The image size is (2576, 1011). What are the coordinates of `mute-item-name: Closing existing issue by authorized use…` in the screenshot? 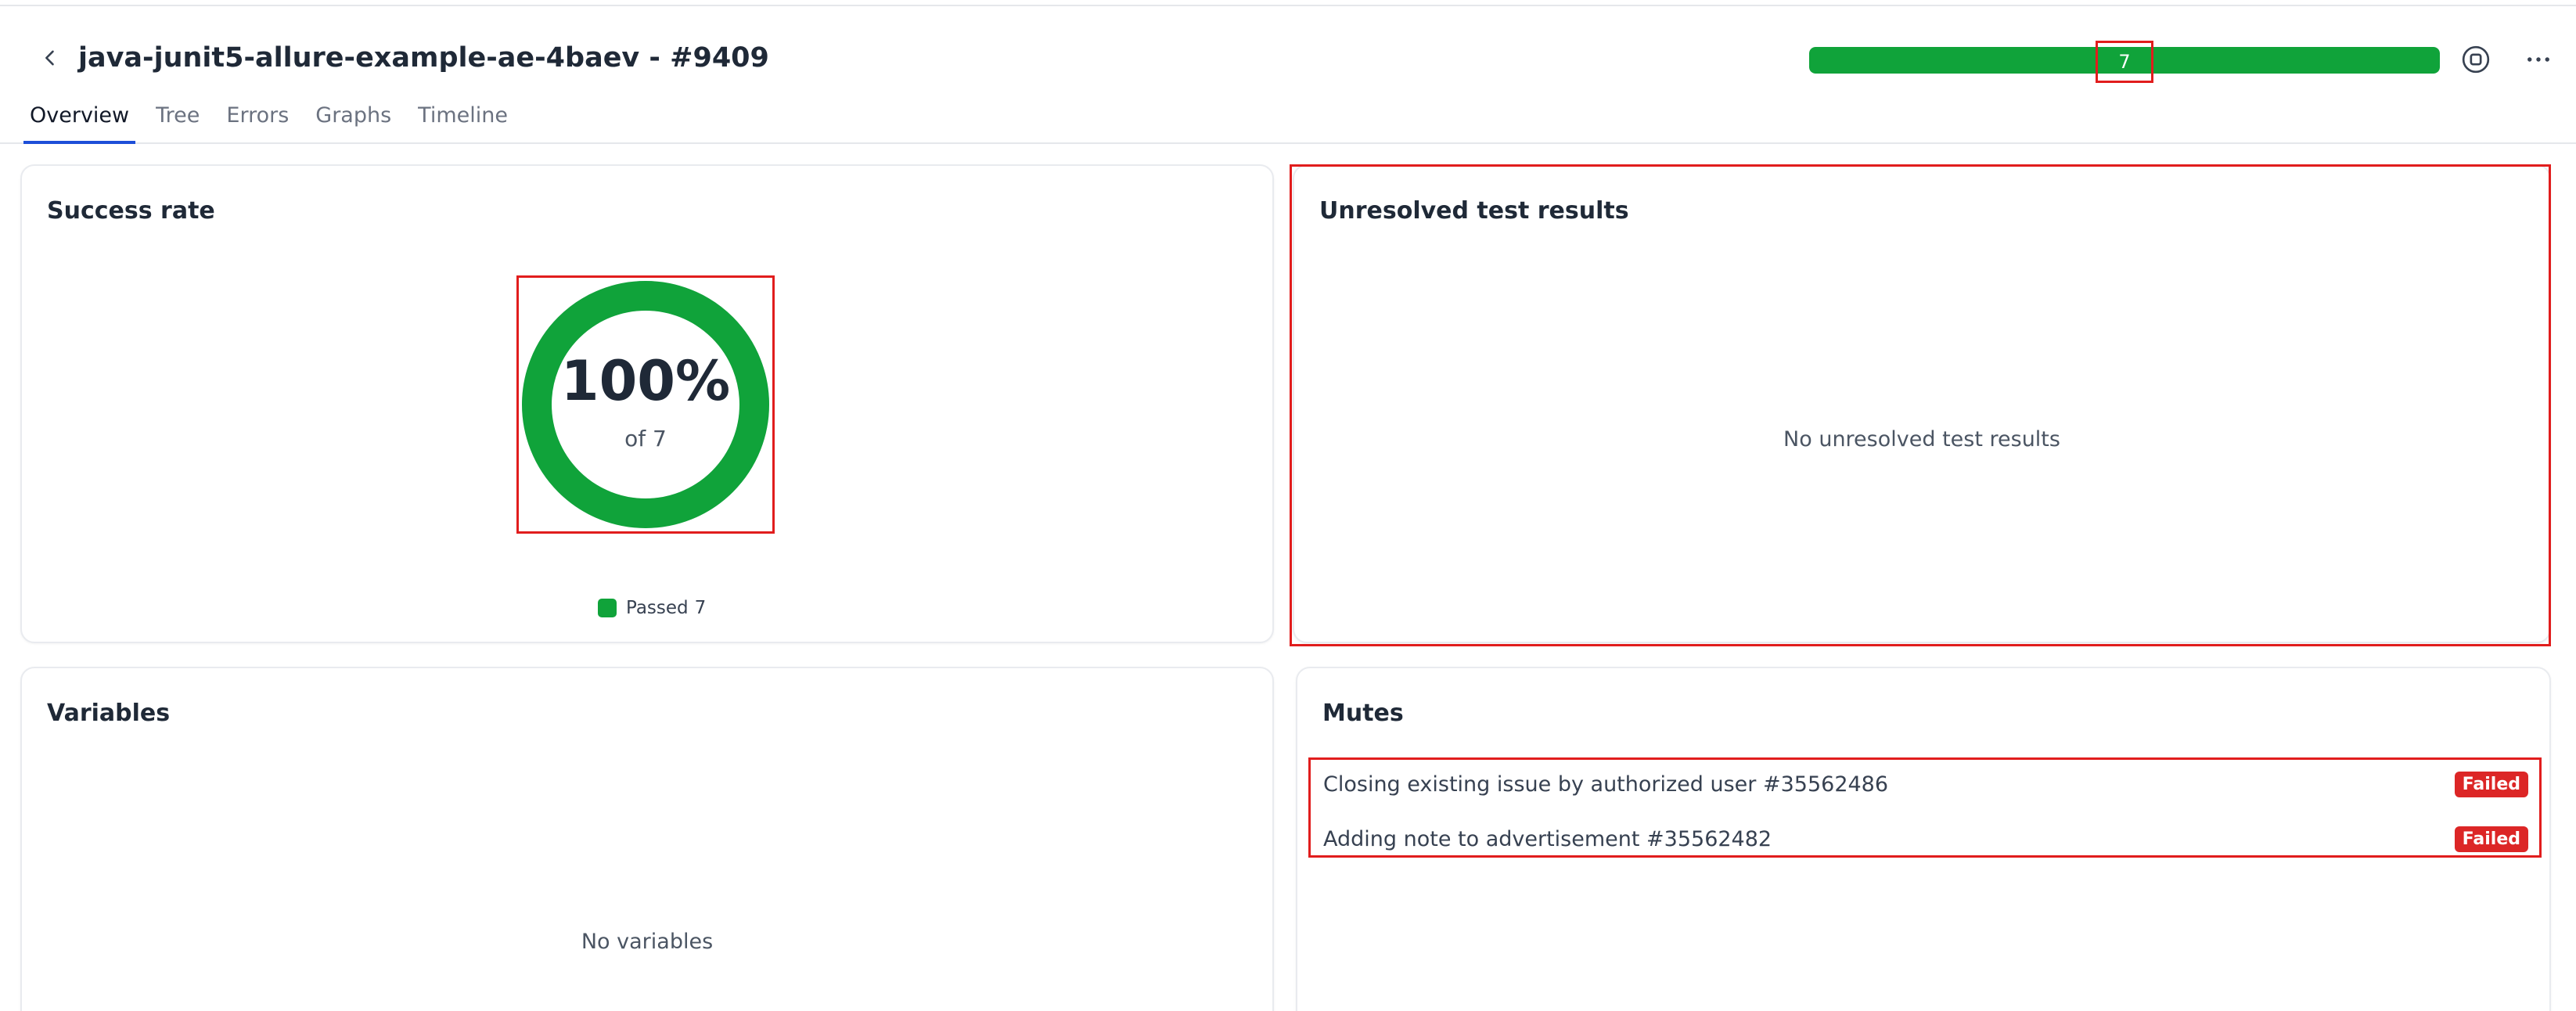 It's located at (1606, 785).